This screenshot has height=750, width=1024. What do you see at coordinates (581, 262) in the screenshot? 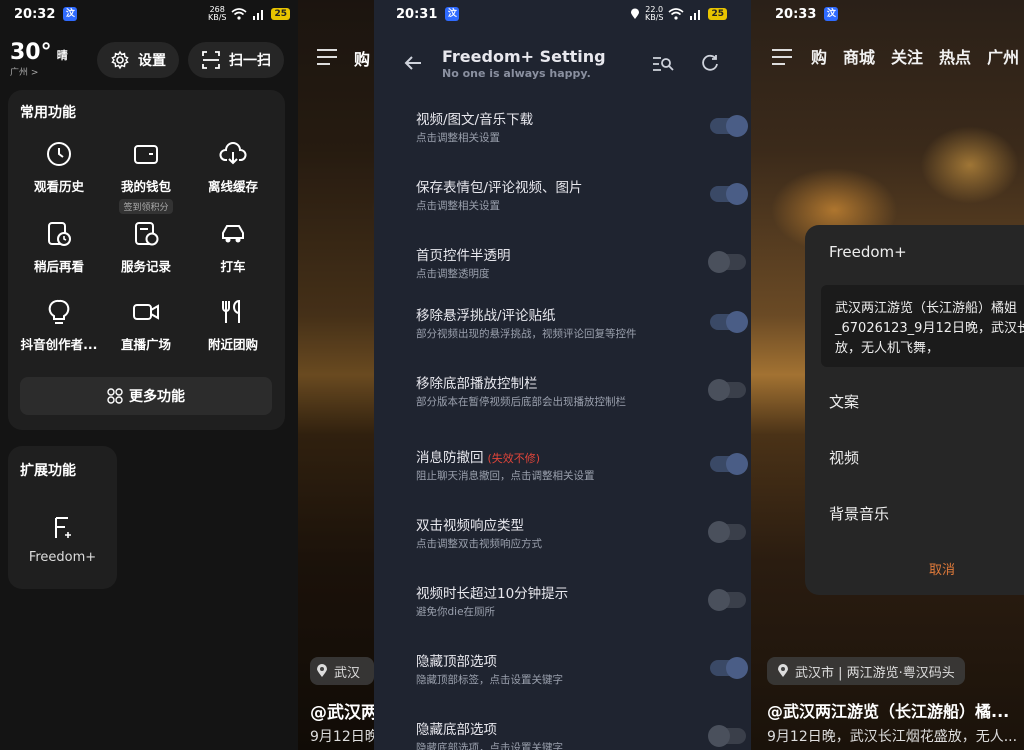
I see `setting-row: 首页控件半透明点击调整透明度` at bounding box center [581, 262].